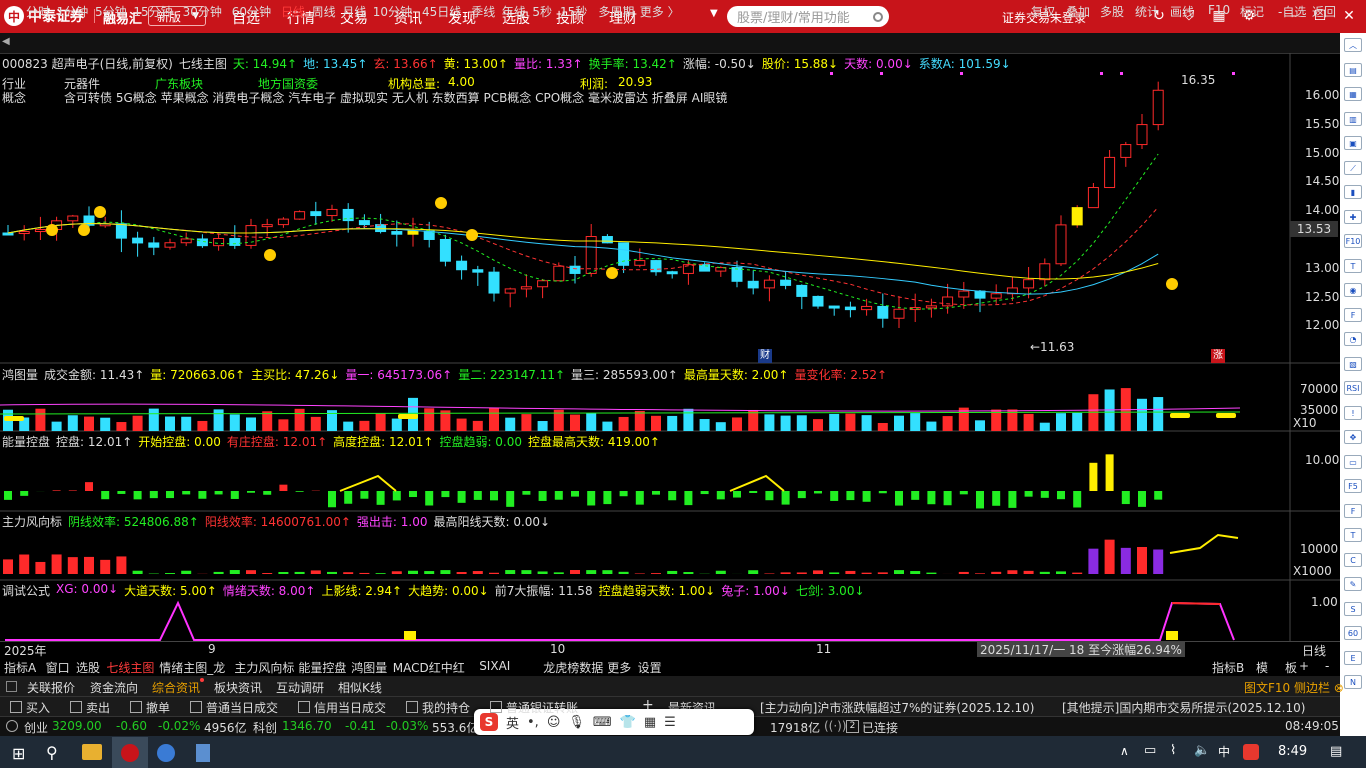 The image size is (1366, 768). What do you see at coordinates (58, 667) in the screenshot?
I see `indicator-tab: 窗口` at bounding box center [58, 667].